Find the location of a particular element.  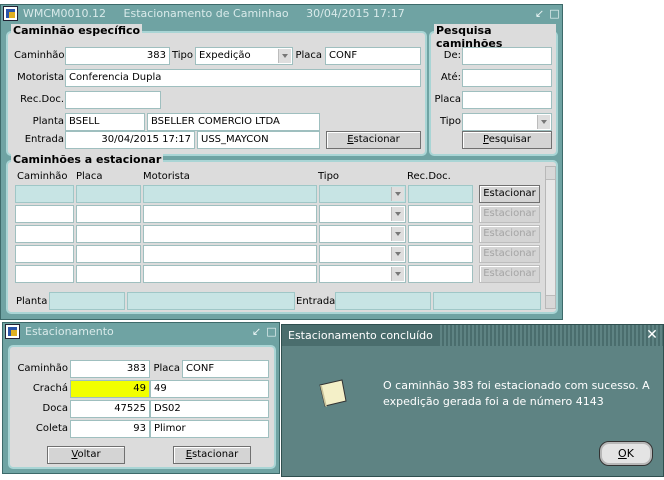

est-placa-label: Placa is located at coordinates (166, 368).